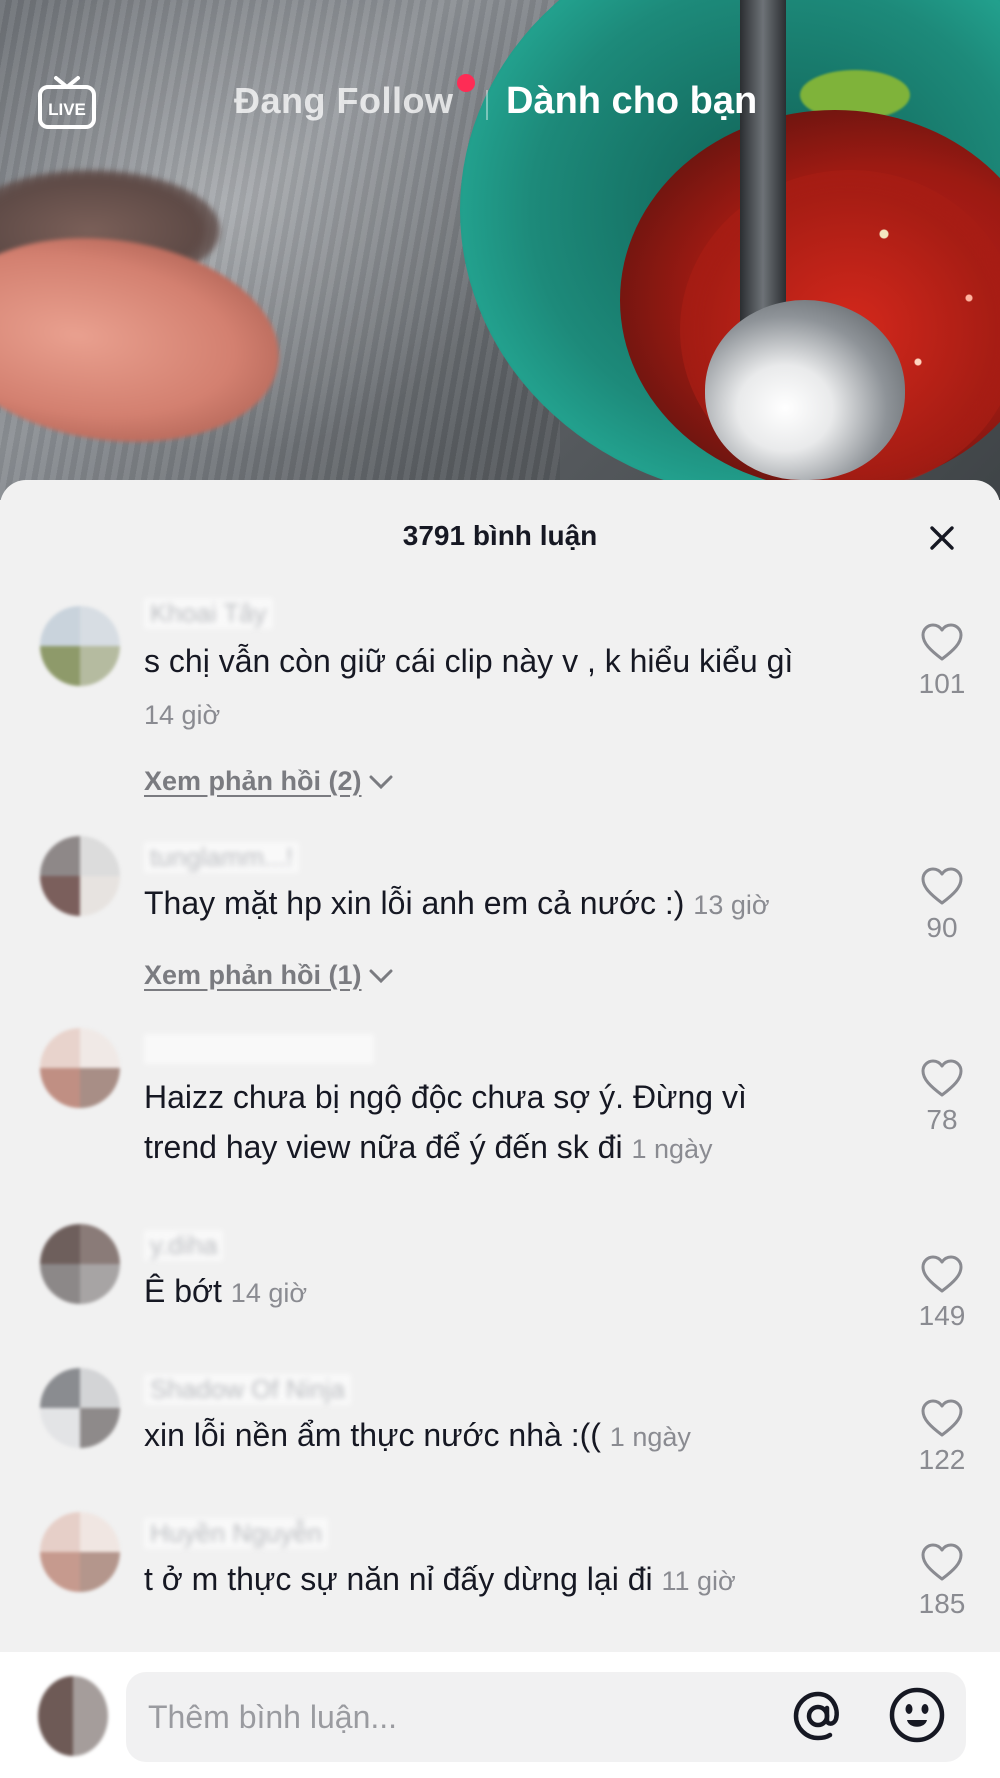 This screenshot has width=1000, height=1778. Describe the element at coordinates (398, 1579) in the screenshot. I see `comment-text-body: t ở m thực sự năn nỉ đấy dừng lại đi` at that location.